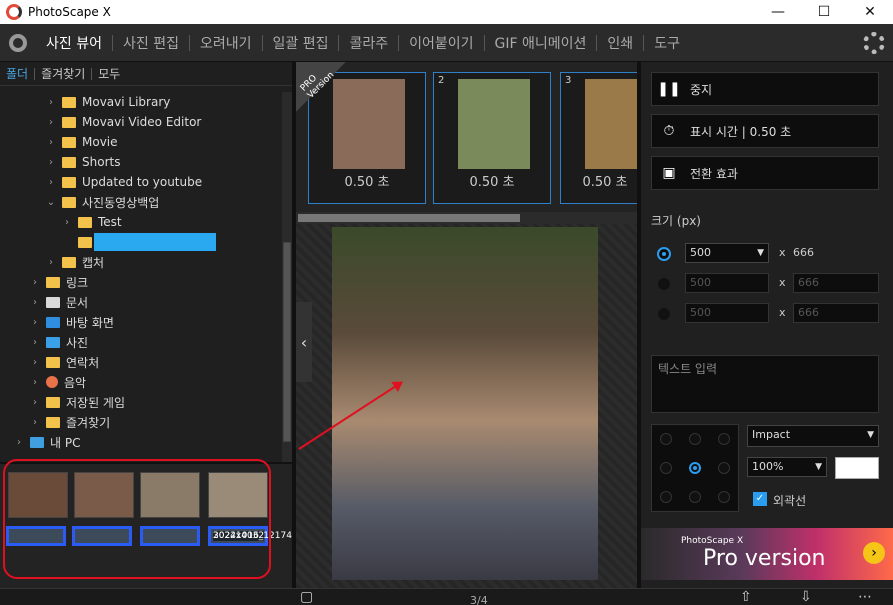  Describe the element at coordinates (765, 384) in the screenshot. I see `text-input: 텍스트 입력` at that location.